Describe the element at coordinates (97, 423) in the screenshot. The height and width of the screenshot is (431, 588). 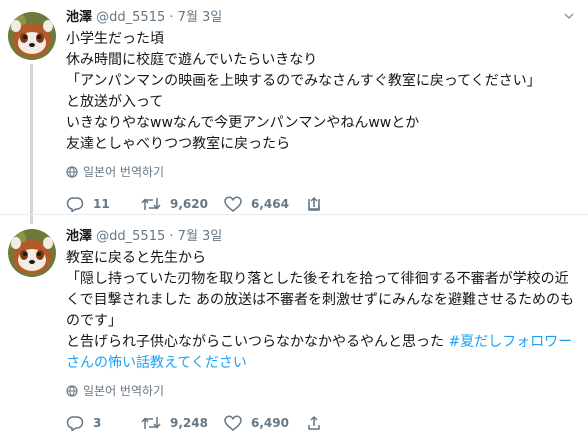
I see `reply-count: 3` at that location.